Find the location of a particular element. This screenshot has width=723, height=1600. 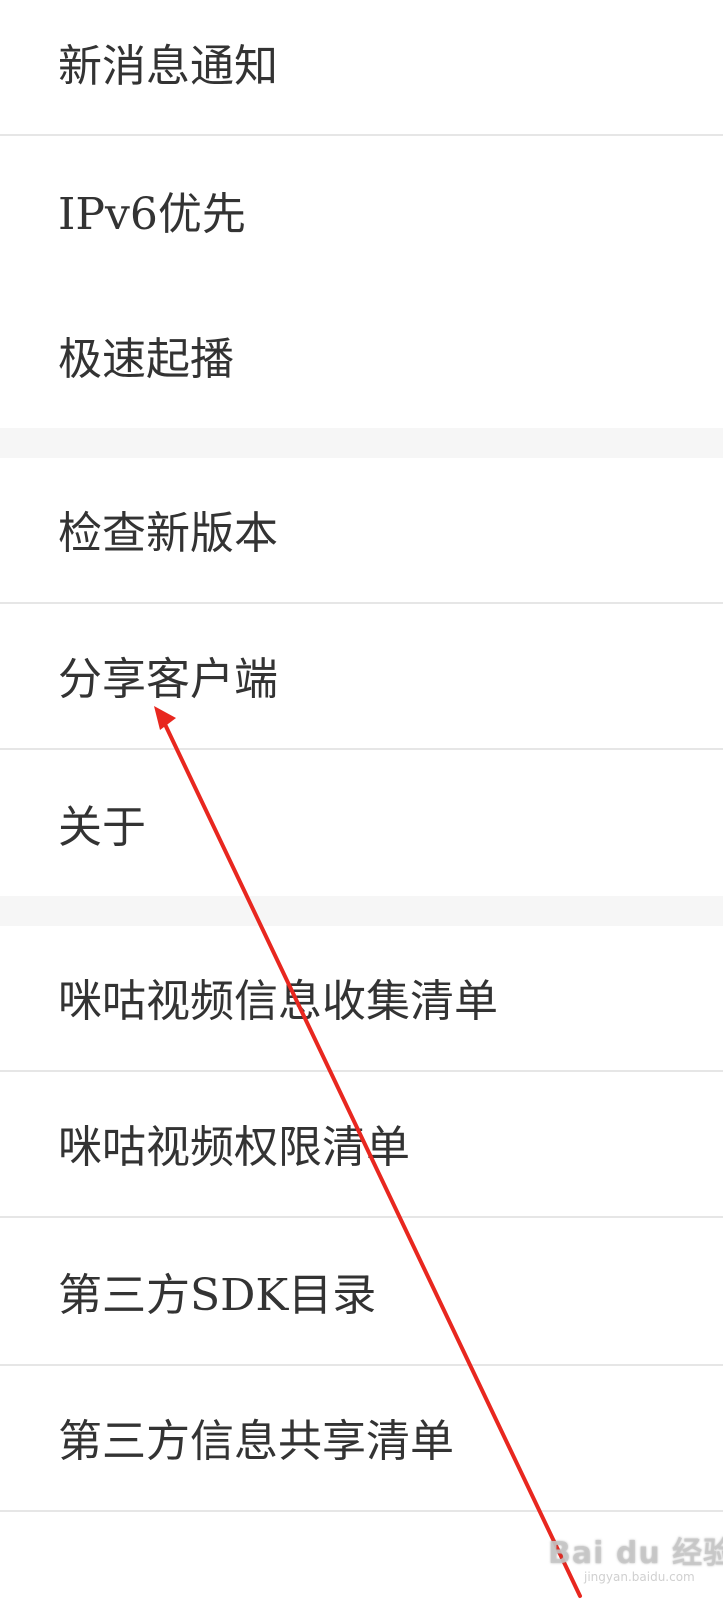

settings-item-label: 新消息通知 is located at coordinates (168, 66).